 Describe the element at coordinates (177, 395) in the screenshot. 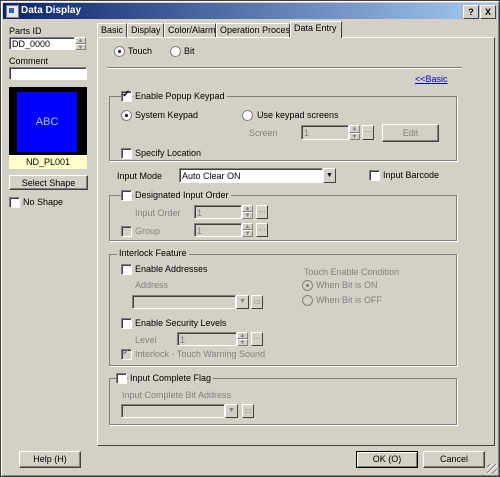

I see `input-complete-bit-address-label: Input Complete Bit Address` at that location.